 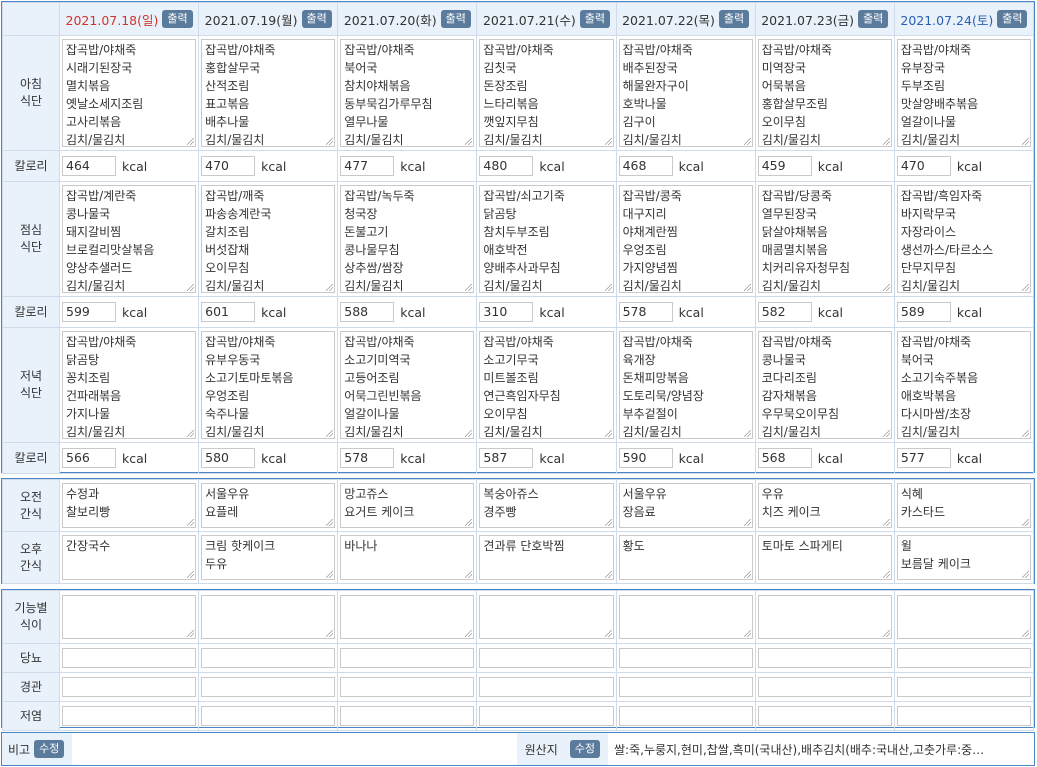 What do you see at coordinates (685, 557) in the screenshot?
I see `pm_snack-textarea: 황도` at bounding box center [685, 557].